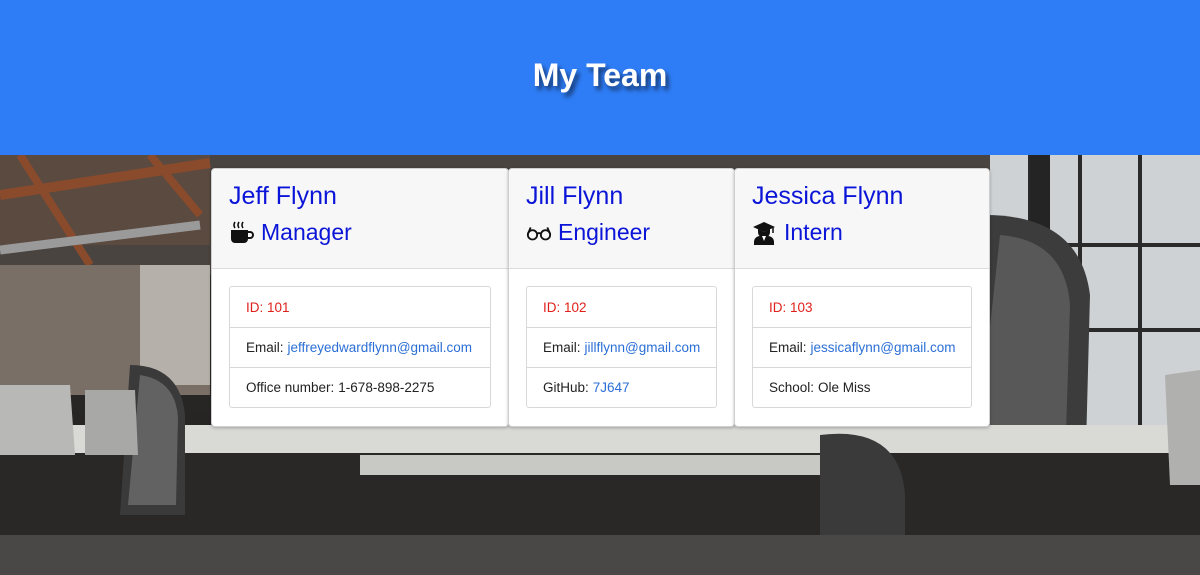 This screenshot has width=1200, height=575. Describe the element at coordinates (306, 232) in the screenshot. I see `role-label: Manager` at that location.